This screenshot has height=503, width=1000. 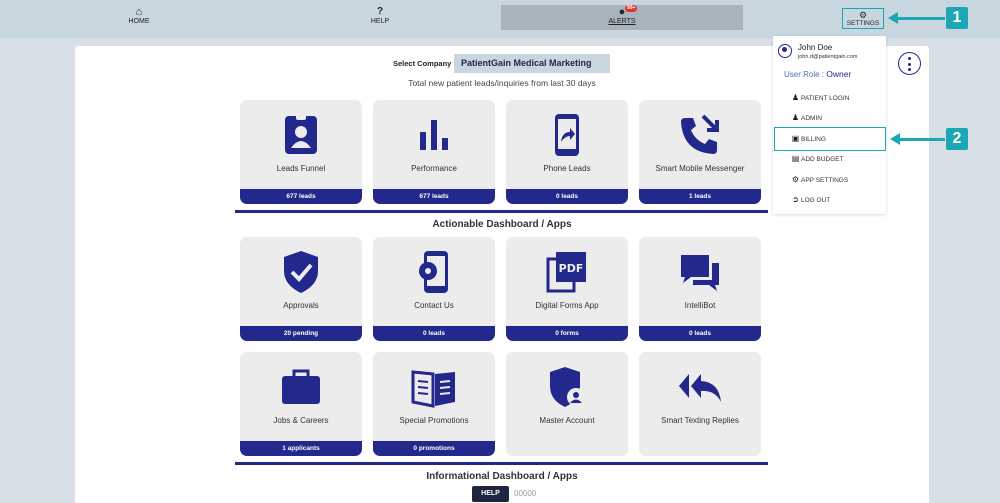 What do you see at coordinates (380, 21) in the screenshot?
I see `nav-help-label: HELP` at bounding box center [380, 21].